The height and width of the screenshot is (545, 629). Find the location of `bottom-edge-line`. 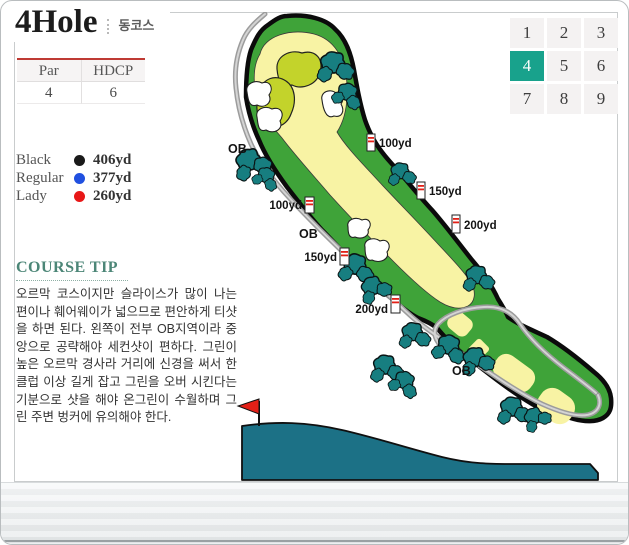

bottom-edge-line is located at coordinates (314, 541).